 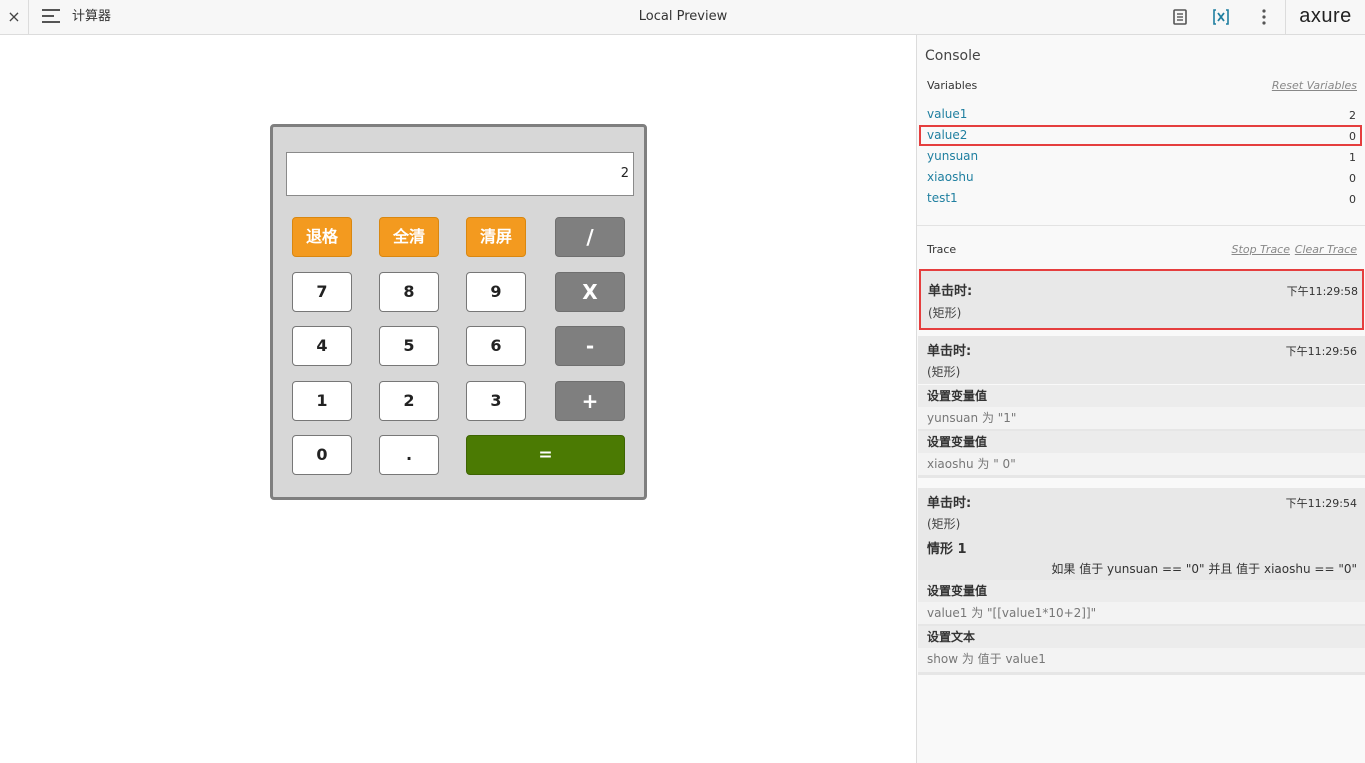 What do you see at coordinates (590, 401) in the screenshot?
I see `plus-key: +` at bounding box center [590, 401].